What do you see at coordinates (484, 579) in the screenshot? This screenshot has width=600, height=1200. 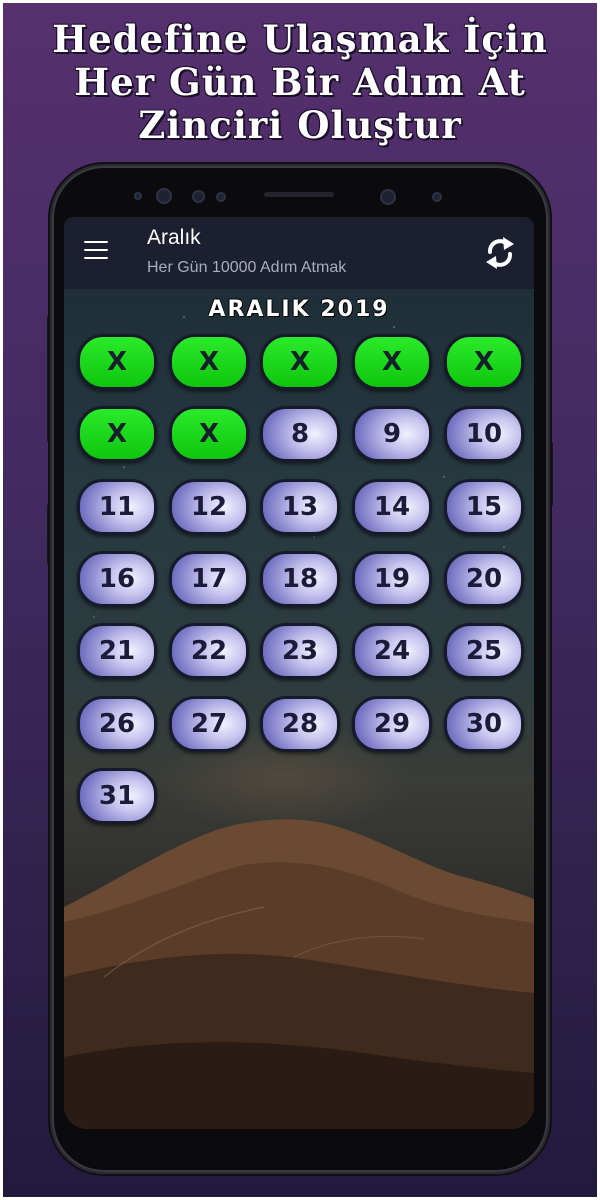 I see `day-cell: 20` at bounding box center [484, 579].